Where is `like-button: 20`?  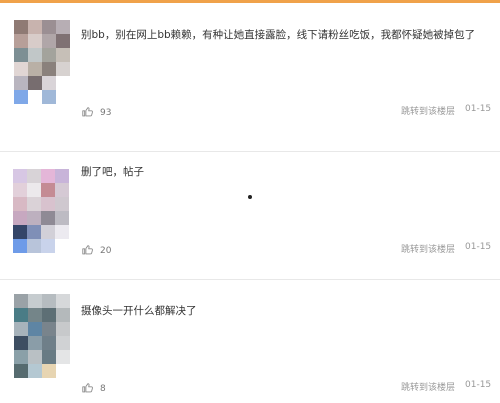 like-button: 20 is located at coordinates (96, 250).